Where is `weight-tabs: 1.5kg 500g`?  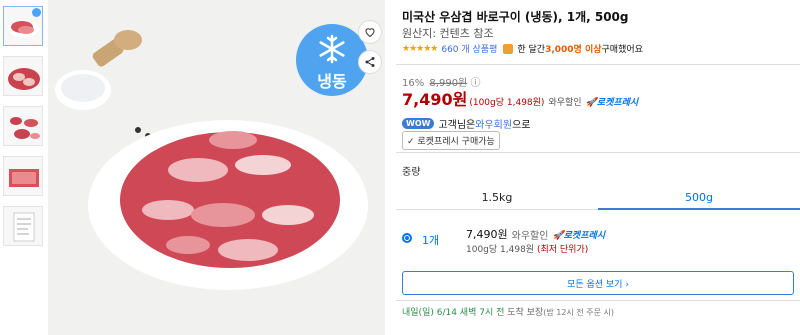
weight-tabs: 1.5kg 500g is located at coordinates (598, 197).